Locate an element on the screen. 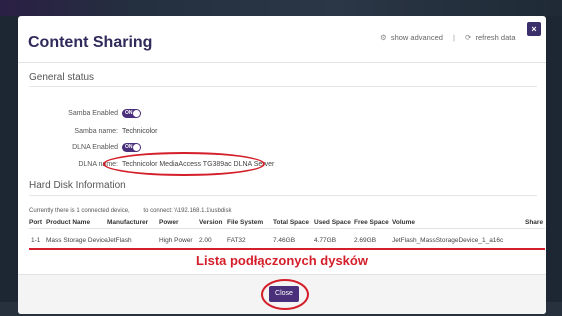 Image resolution: width=562 pixels, height=316 pixels. samba-name-value: Technicolor is located at coordinates (140, 131).